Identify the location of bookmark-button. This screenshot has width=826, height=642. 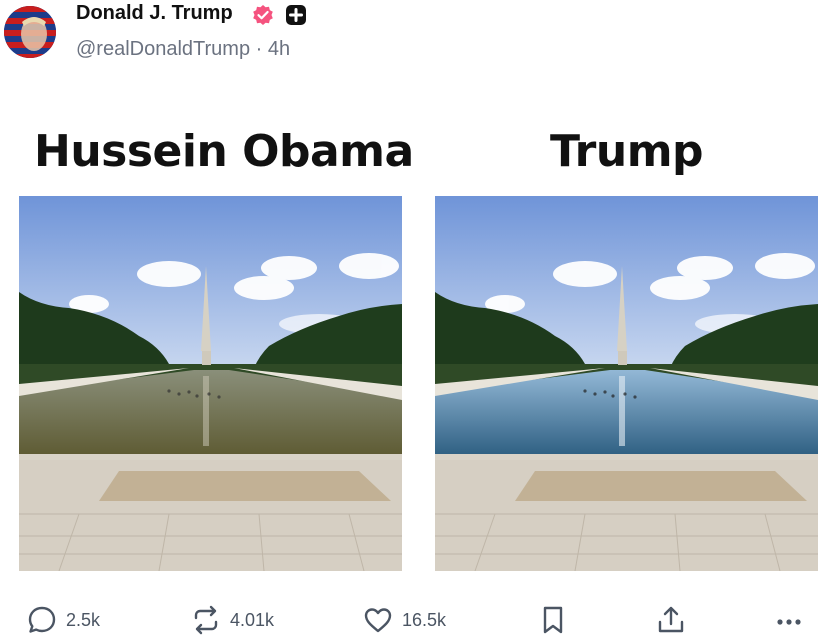
(553, 620).